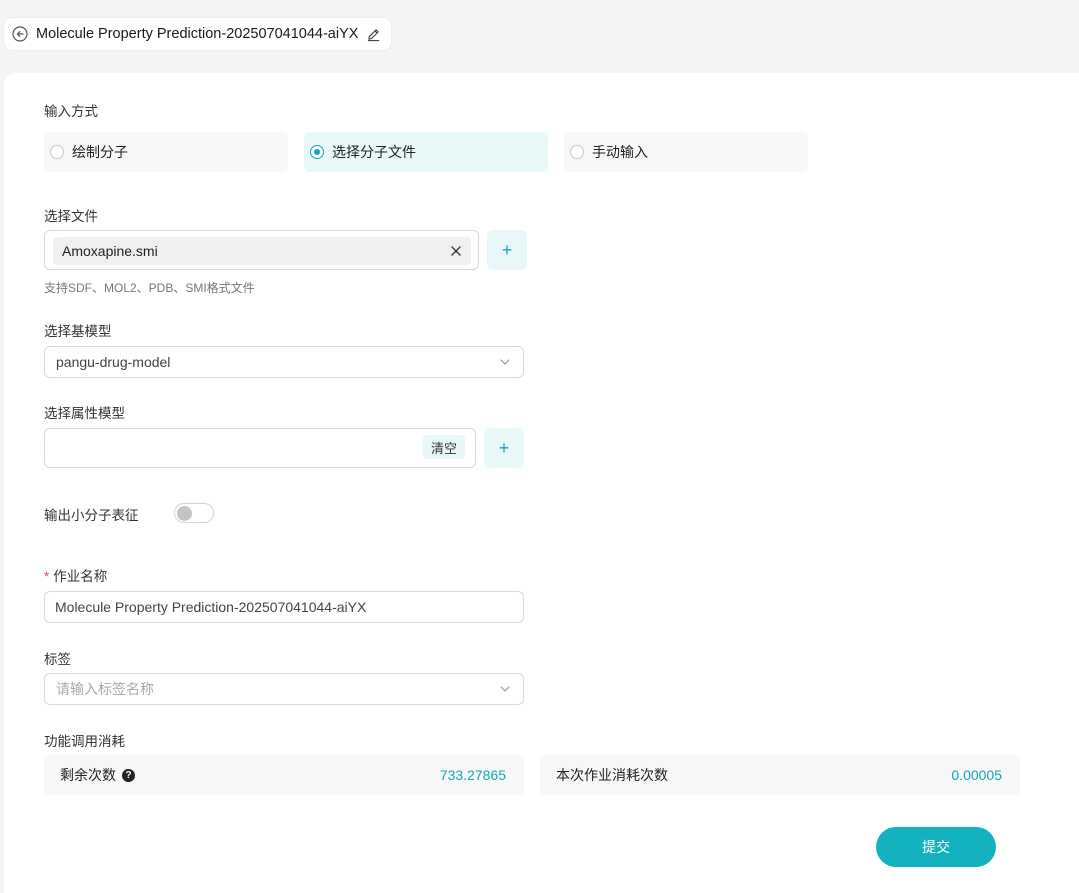  Describe the element at coordinates (284, 689) in the screenshot. I see `tags-select: 请输入标签名称` at that location.